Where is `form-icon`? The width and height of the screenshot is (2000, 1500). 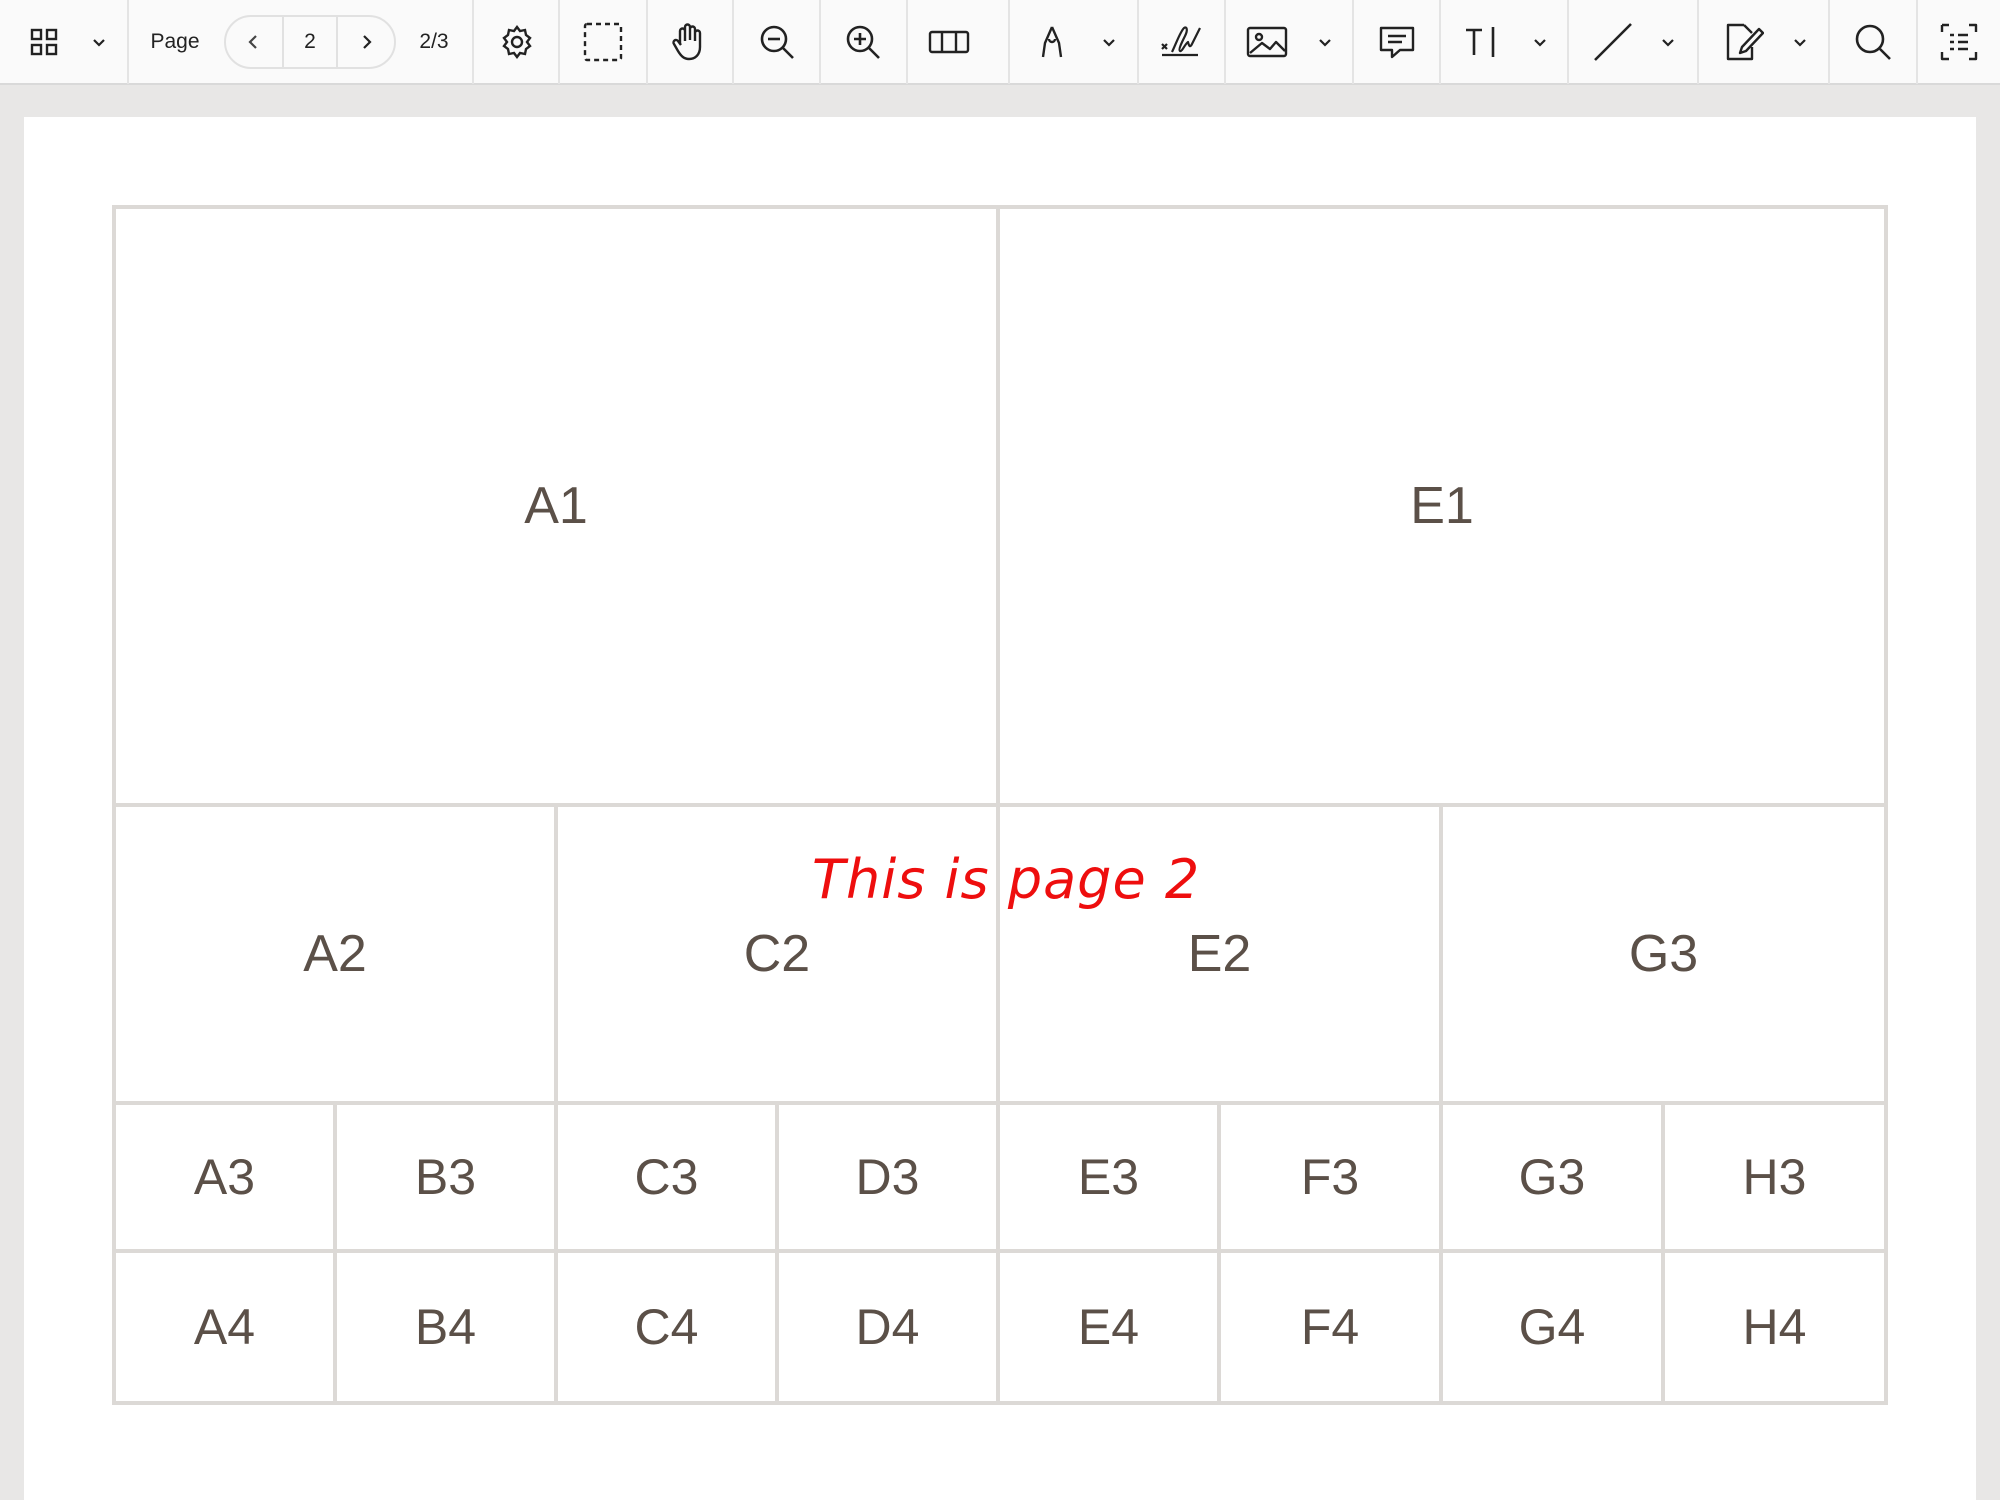 form-icon is located at coordinates (1959, 42).